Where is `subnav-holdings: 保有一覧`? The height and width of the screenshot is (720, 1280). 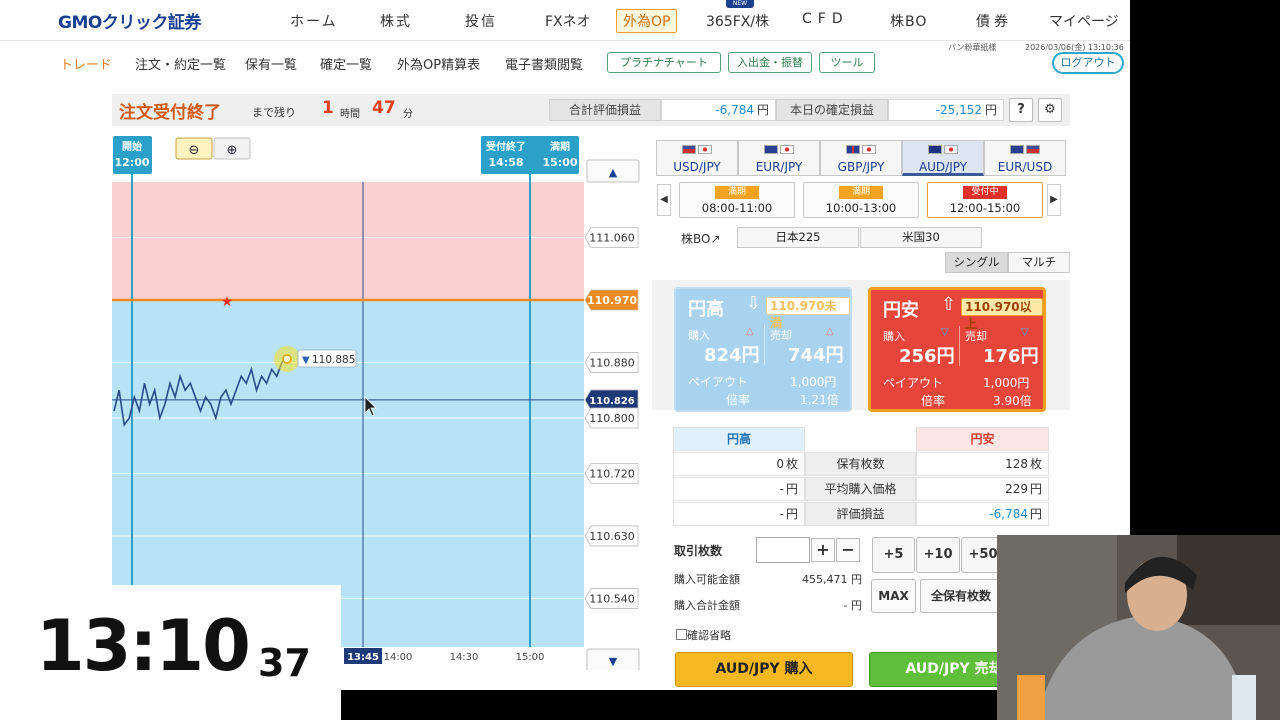 subnav-holdings: 保有一覧 is located at coordinates (271, 63).